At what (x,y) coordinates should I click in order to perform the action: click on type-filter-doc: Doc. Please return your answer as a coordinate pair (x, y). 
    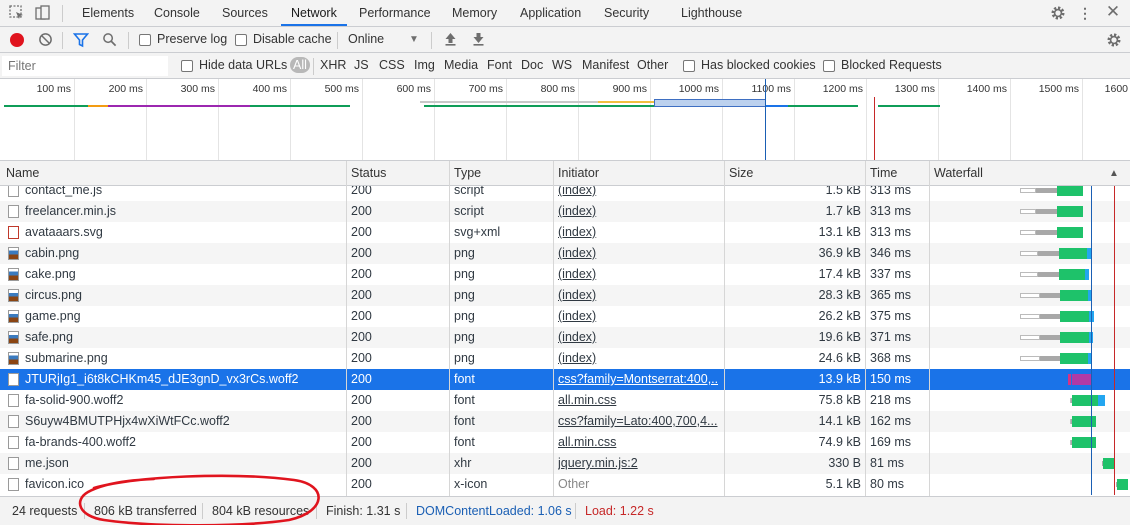
    Looking at the image, I should click on (532, 65).